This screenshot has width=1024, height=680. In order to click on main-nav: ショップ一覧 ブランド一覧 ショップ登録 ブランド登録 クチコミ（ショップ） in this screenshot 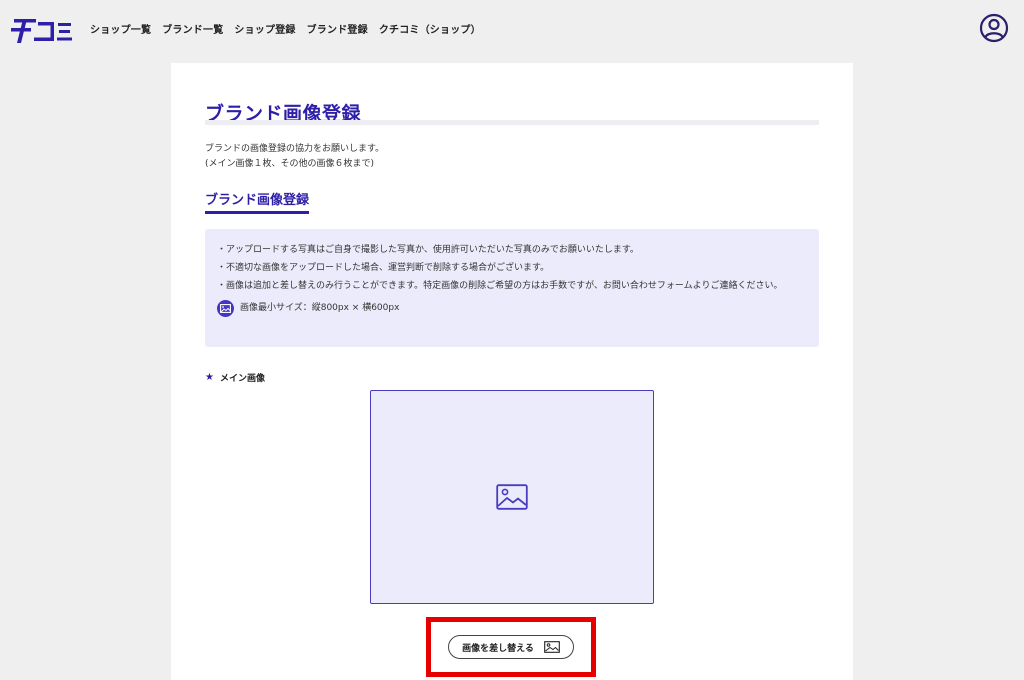, I will do `click(285, 28)`.